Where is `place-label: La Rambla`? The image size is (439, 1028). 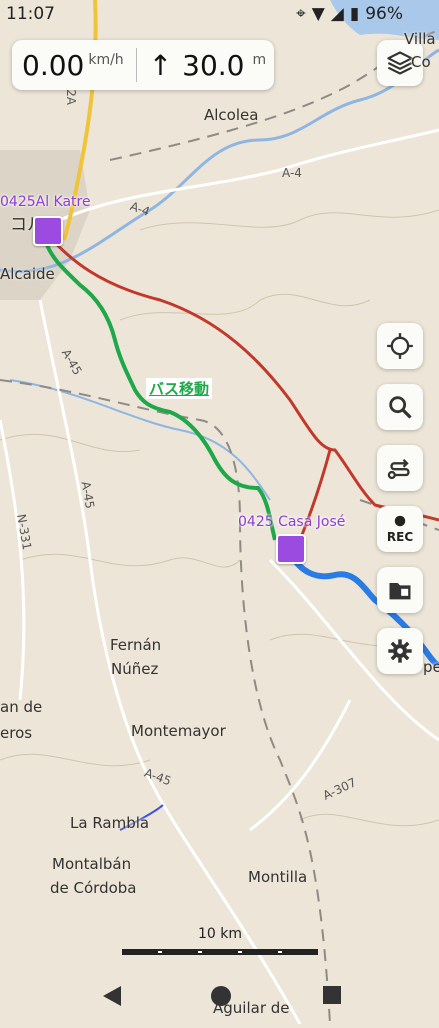 place-label: La Rambla is located at coordinates (110, 823).